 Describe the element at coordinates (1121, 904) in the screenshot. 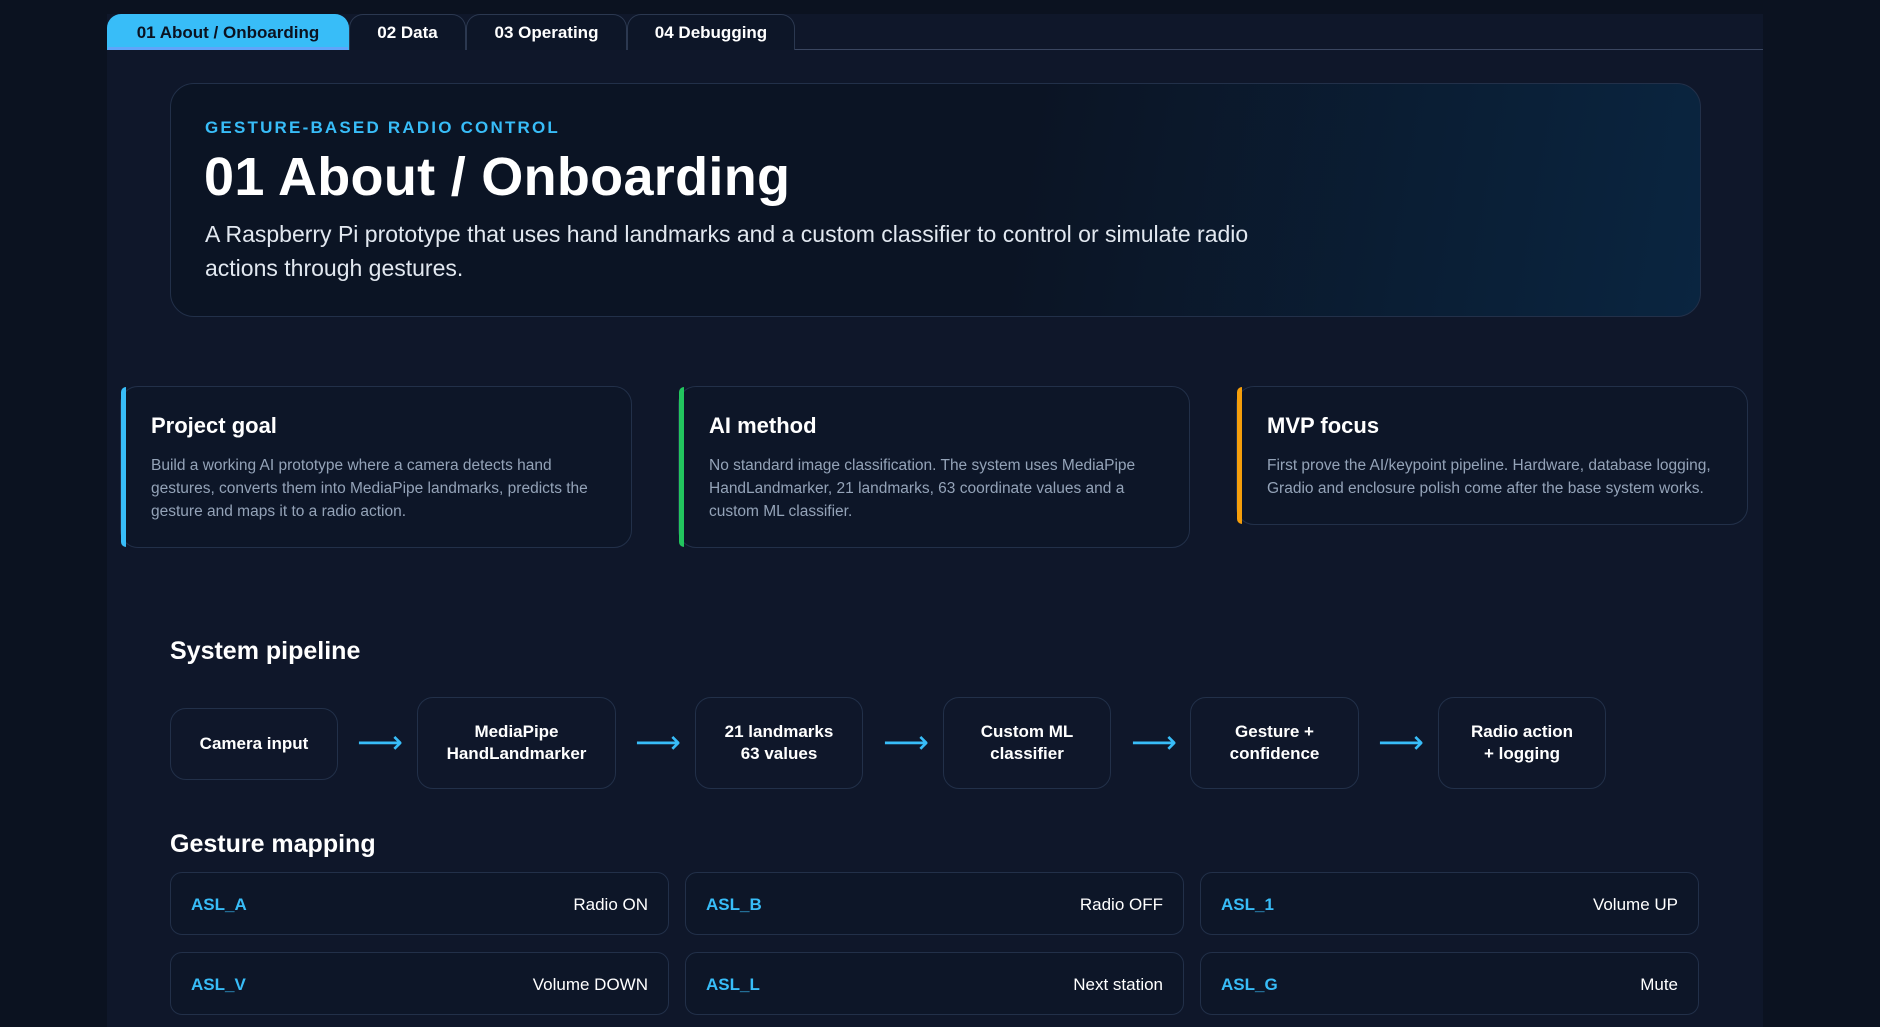

I see `gesture-action: Radio OFF` at that location.